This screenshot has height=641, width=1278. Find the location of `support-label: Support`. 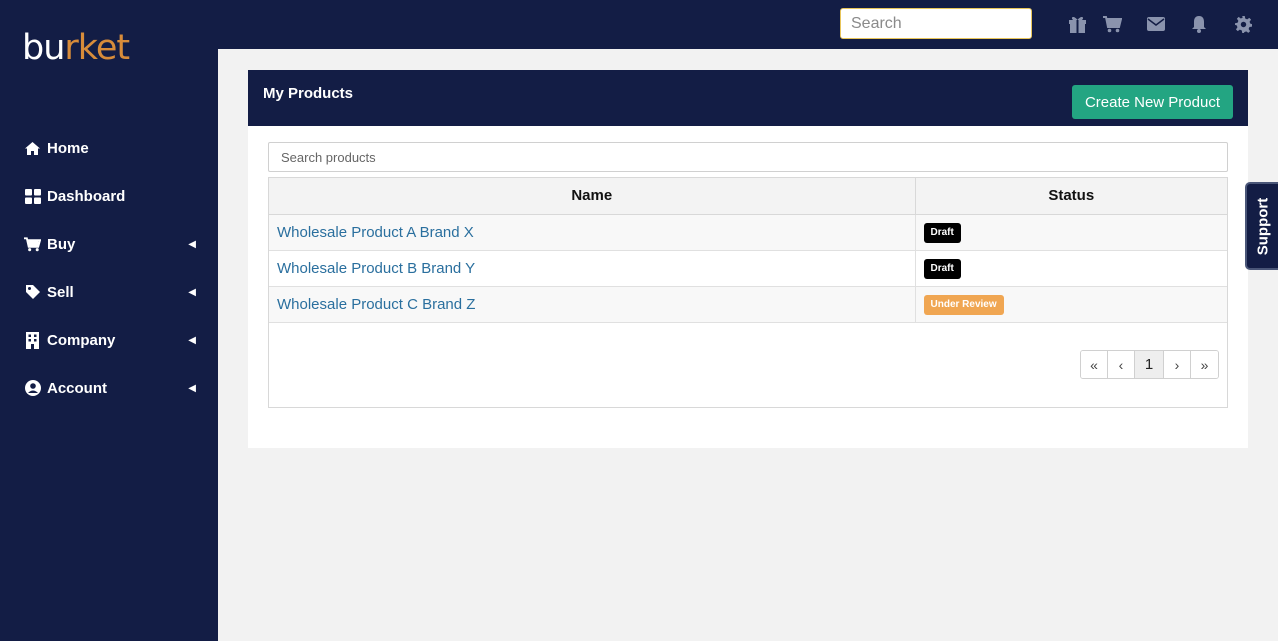

support-label: Support is located at coordinates (1262, 226).